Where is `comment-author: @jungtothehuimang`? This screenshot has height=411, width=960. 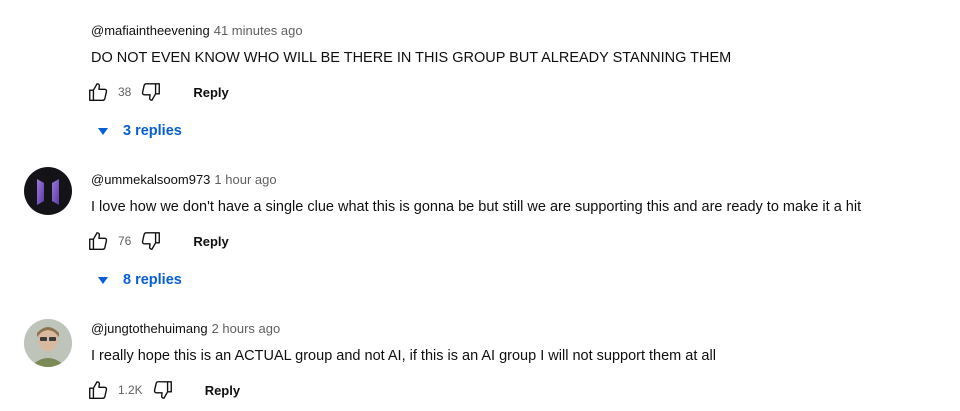
comment-author: @jungtothehuimang is located at coordinates (149, 328).